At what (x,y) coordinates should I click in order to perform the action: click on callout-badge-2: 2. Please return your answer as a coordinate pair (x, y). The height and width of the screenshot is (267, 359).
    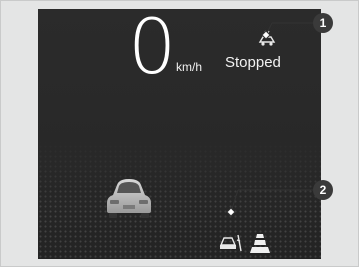
    Looking at the image, I should click on (323, 190).